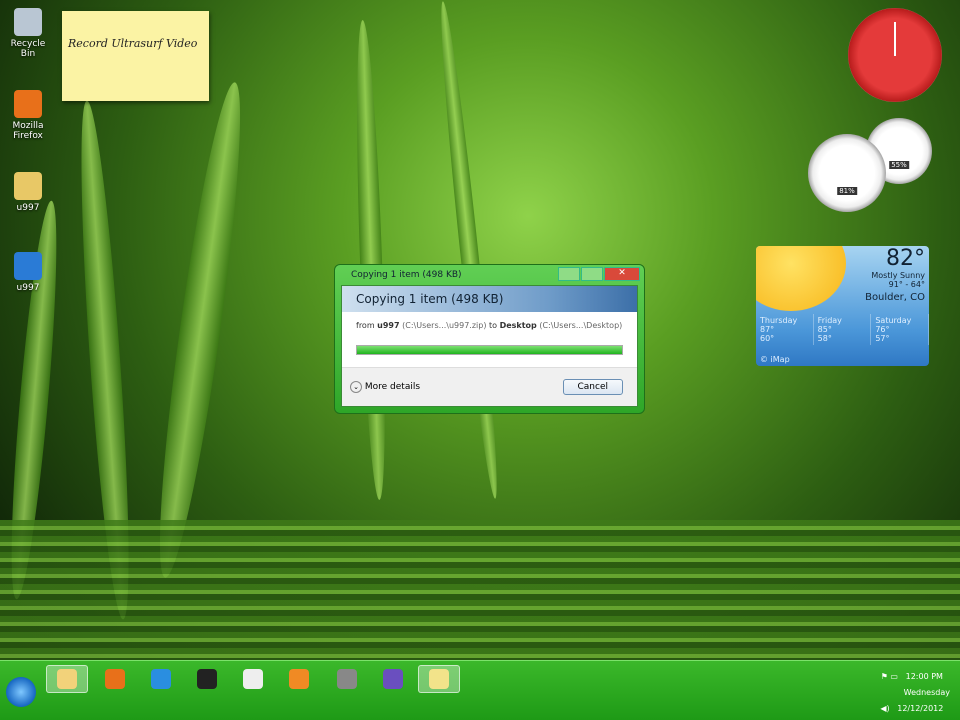 This screenshot has height=720, width=960. What do you see at coordinates (801, 278) in the screenshot?
I see `sun-icon` at bounding box center [801, 278].